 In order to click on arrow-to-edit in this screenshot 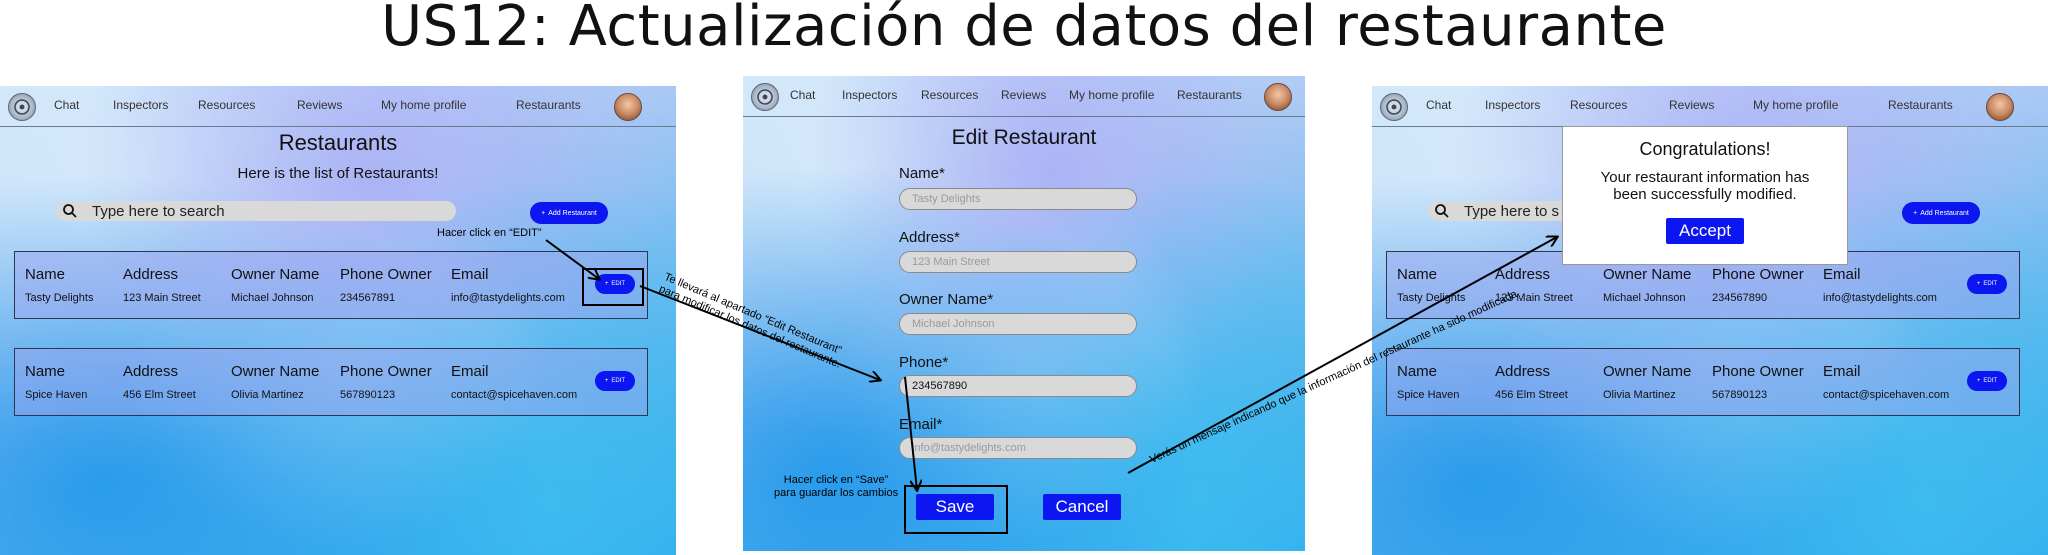, I will do `click(572, 259)`.